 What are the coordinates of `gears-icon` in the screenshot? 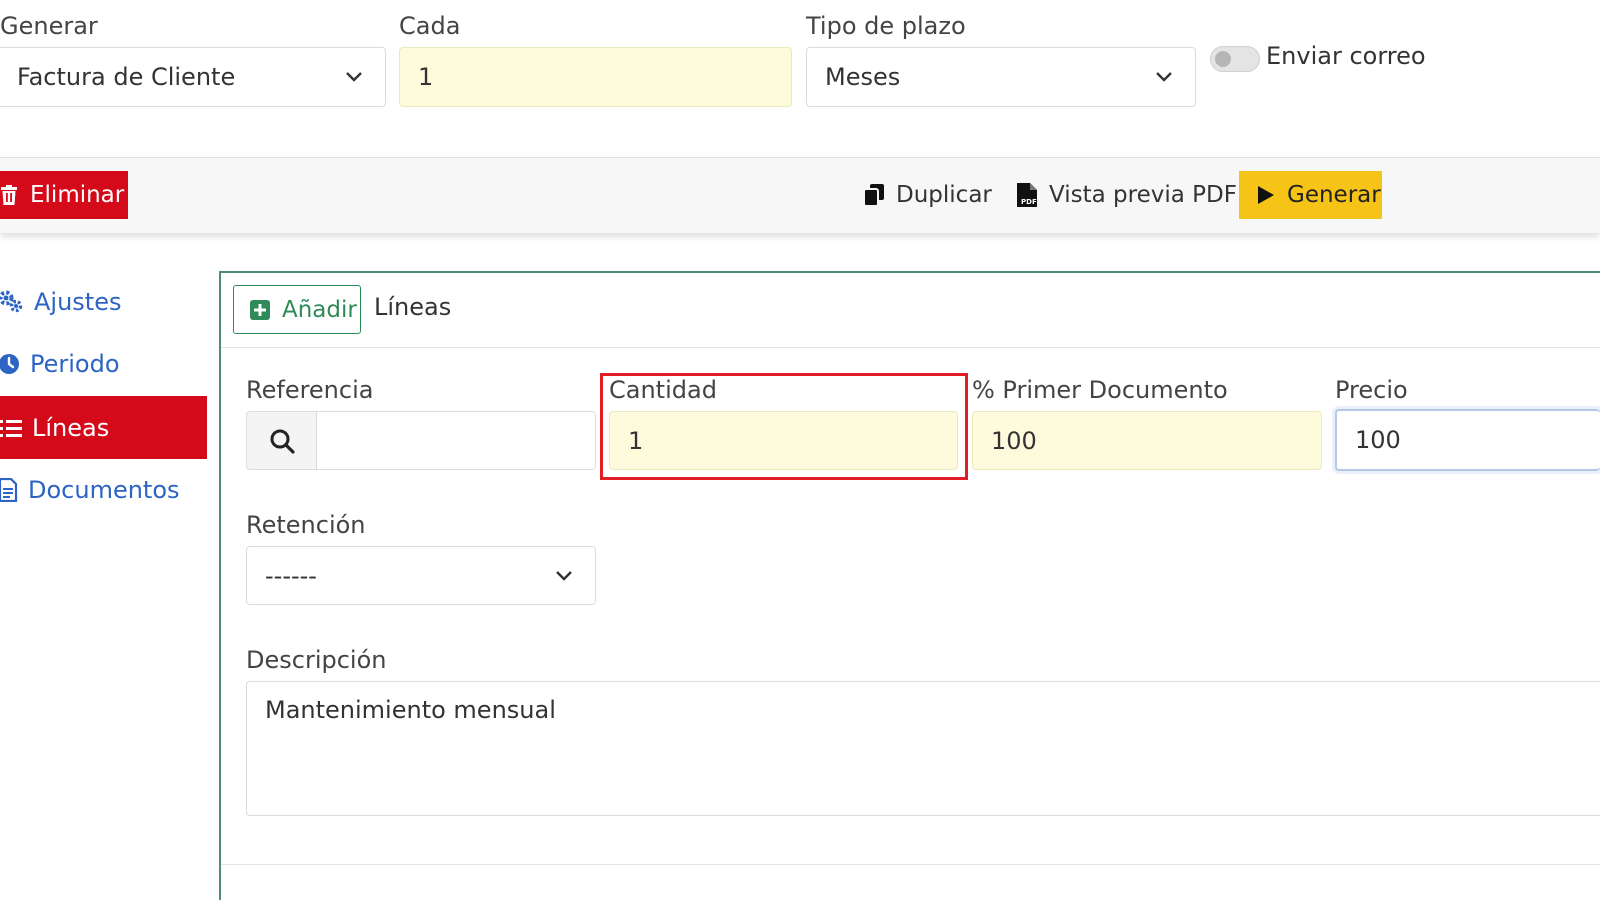 It's located at (11, 301).